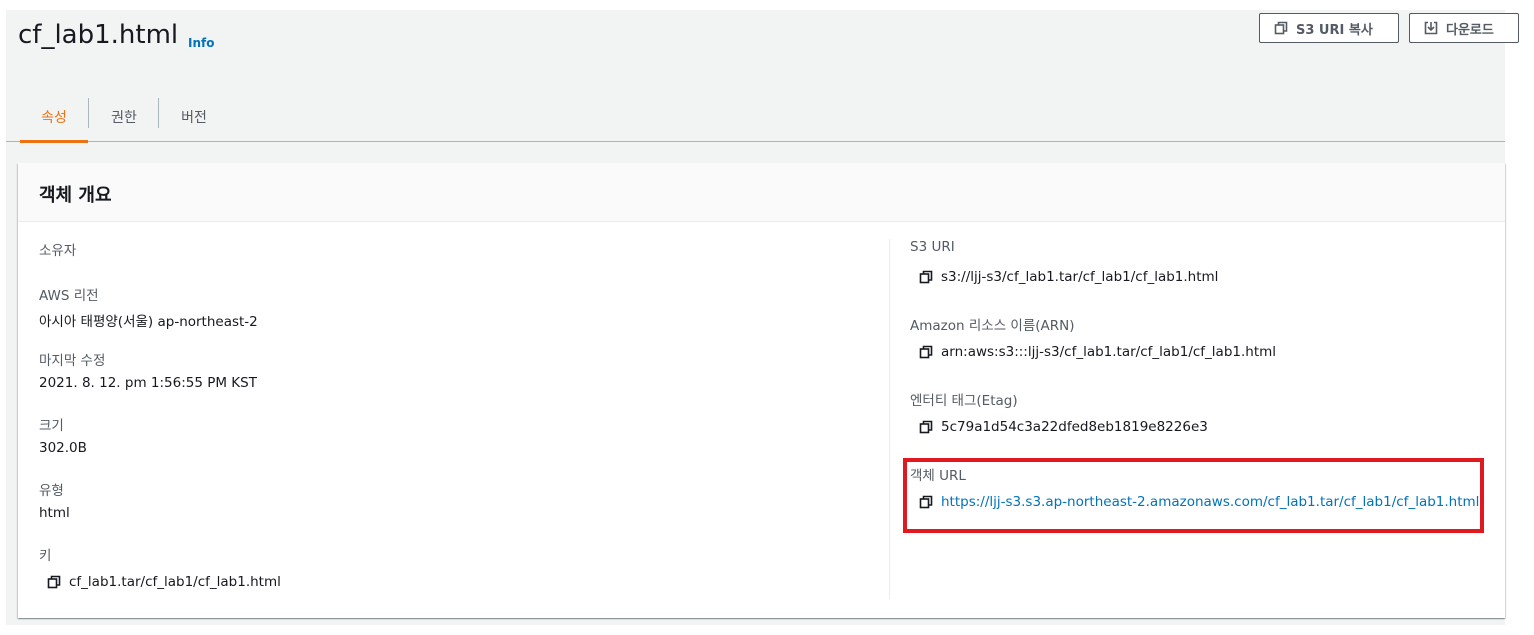 The width and height of the screenshot is (1534, 635). Describe the element at coordinates (932, 247) in the screenshot. I see `s3-uri-label: S3 URI` at that location.